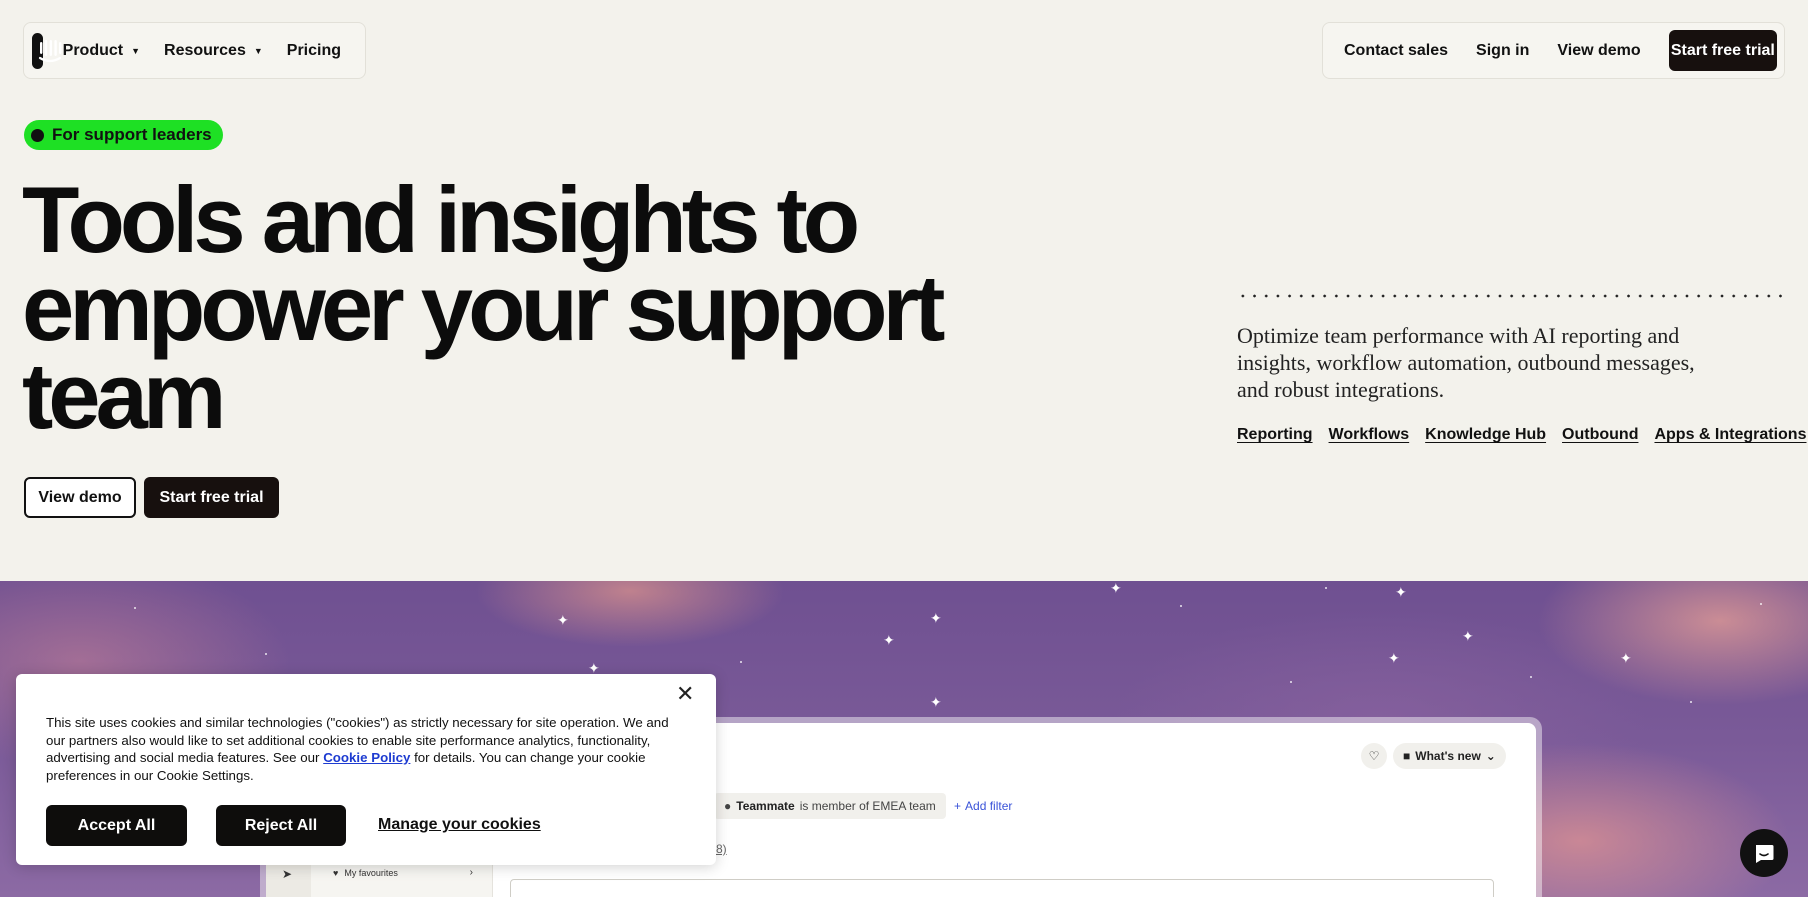 Image resolution: width=1808 pixels, height=897 pixels. Describe the element at coordinates (1369, 435) in the screenshot. I see `feature-link-workflows: Workflows` at that location.